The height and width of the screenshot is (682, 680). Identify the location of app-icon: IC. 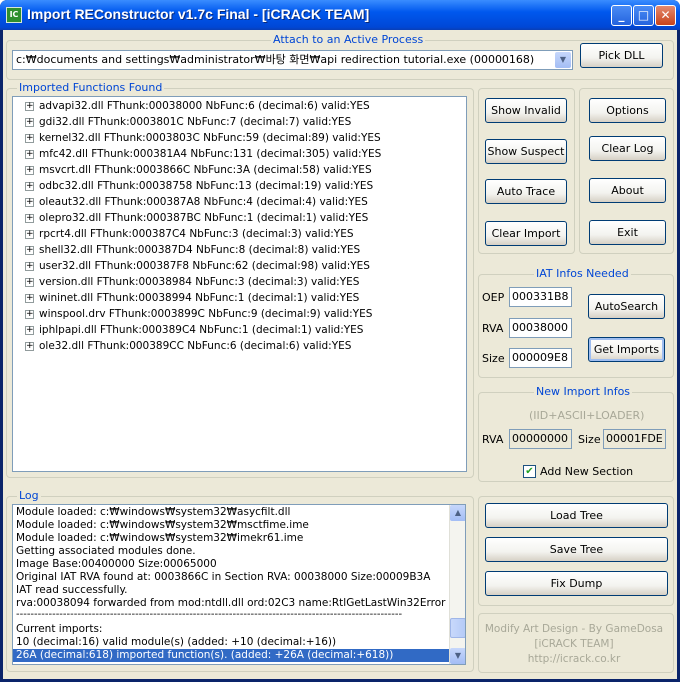
(14, 15).